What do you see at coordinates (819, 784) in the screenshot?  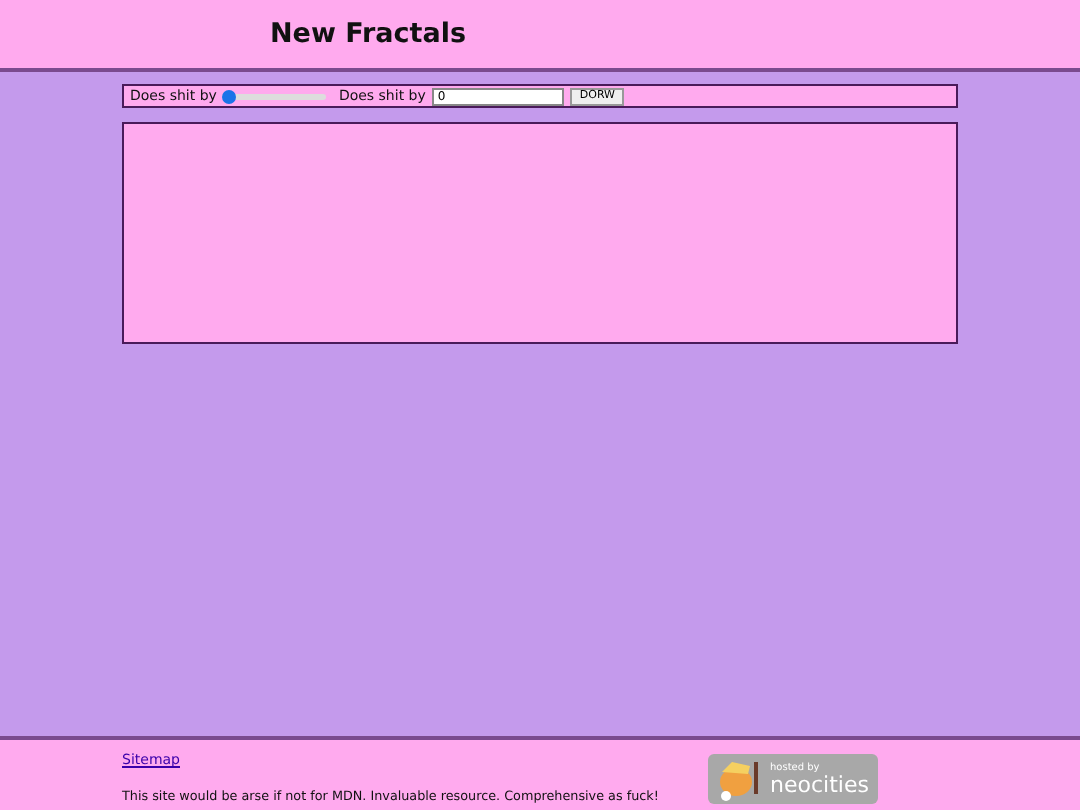 I see `badge-brand: neocities` at bounding box center [819, 784].